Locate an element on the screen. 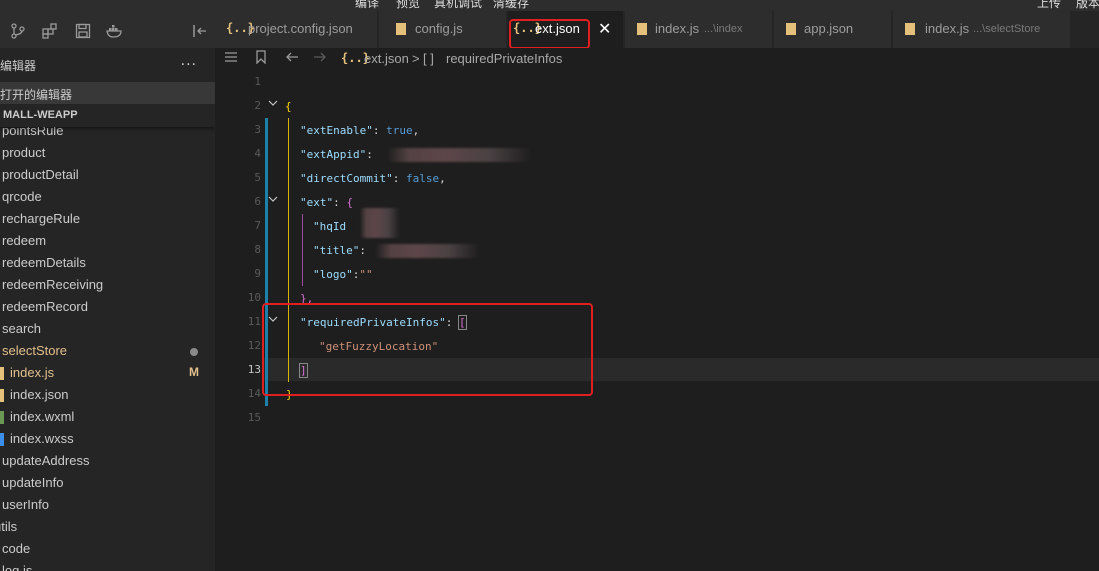 The width and height of the screenshot is (1099, 571). tab-project-config-json: {..} project.config.json is located at coordinates (296, 29).